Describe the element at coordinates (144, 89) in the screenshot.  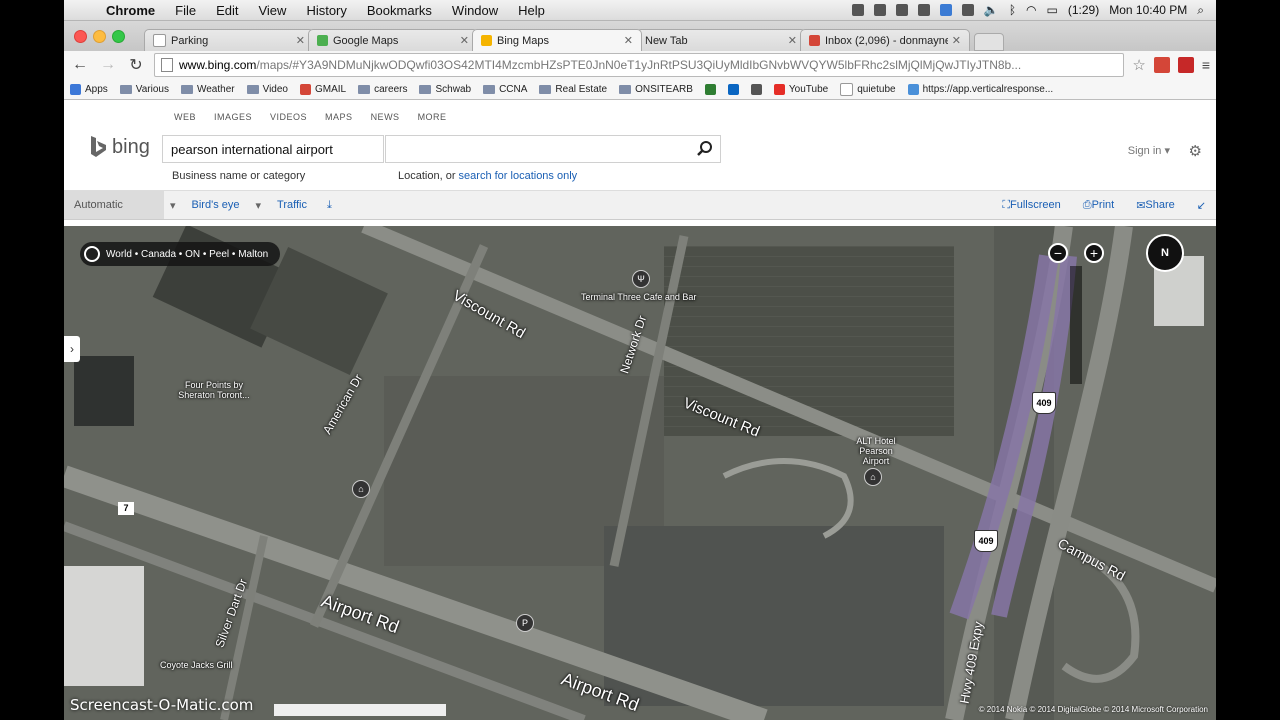
I see `bookmark-various: Various` at that location.